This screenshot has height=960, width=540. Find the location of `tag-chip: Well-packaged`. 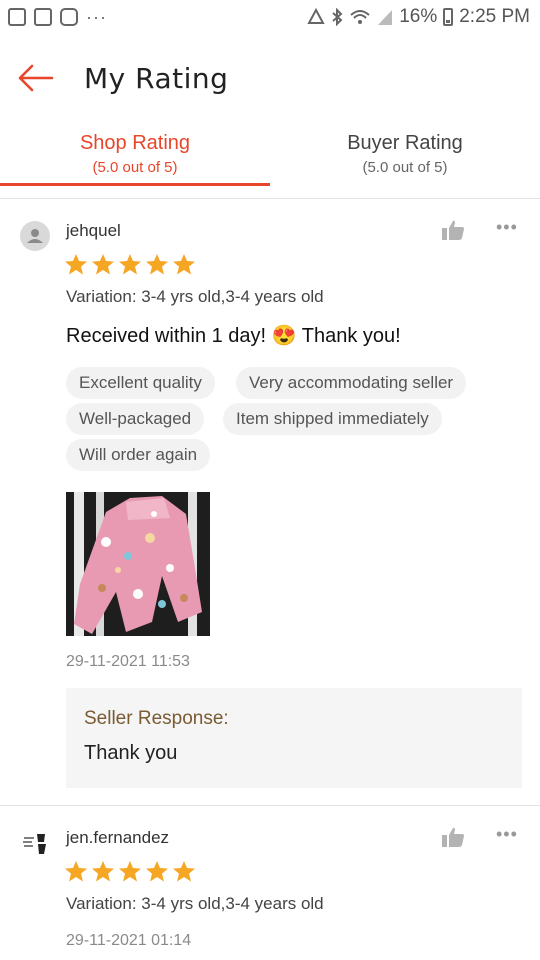

tag-chip: Well-packaged is located at coordinates (135, 419).